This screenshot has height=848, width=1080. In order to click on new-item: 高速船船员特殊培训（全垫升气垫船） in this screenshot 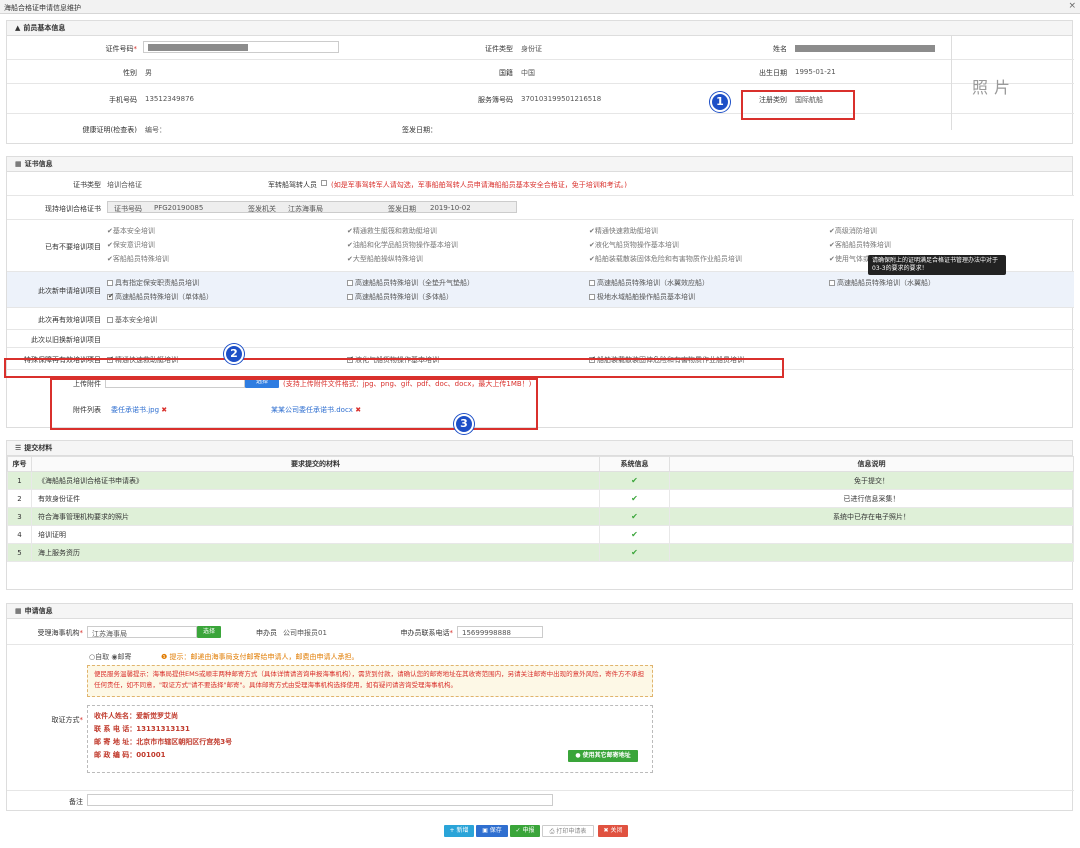, I will do `click(410, 283)`.